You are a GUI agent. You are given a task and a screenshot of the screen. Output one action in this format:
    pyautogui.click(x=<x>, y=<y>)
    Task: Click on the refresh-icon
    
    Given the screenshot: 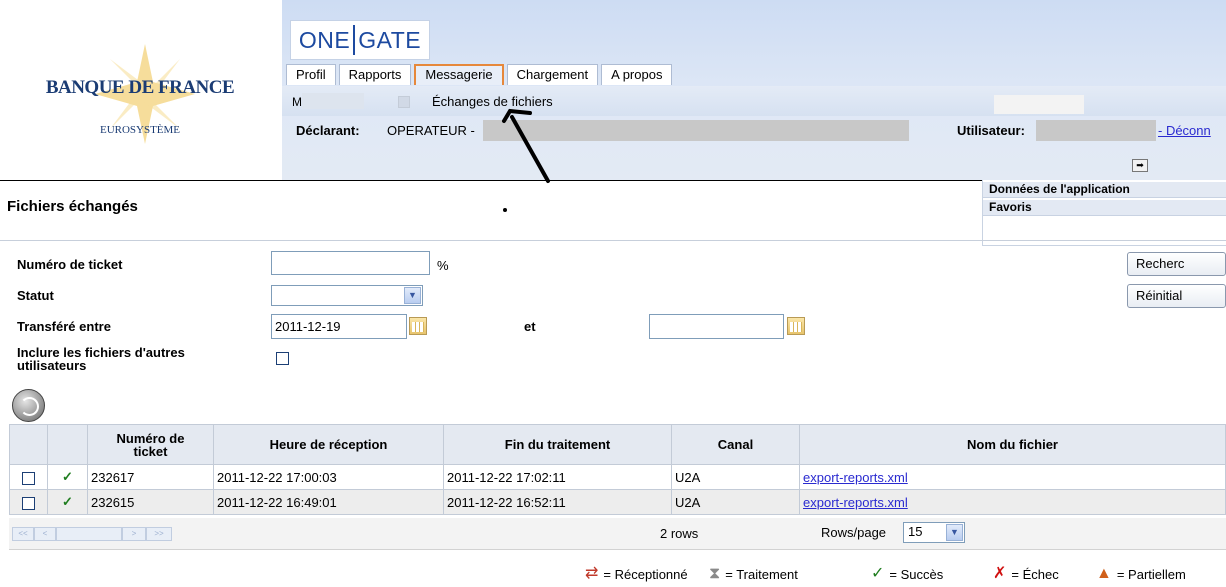 What is the action you would take?
    pyautogui.click(x=28, y=405)
    